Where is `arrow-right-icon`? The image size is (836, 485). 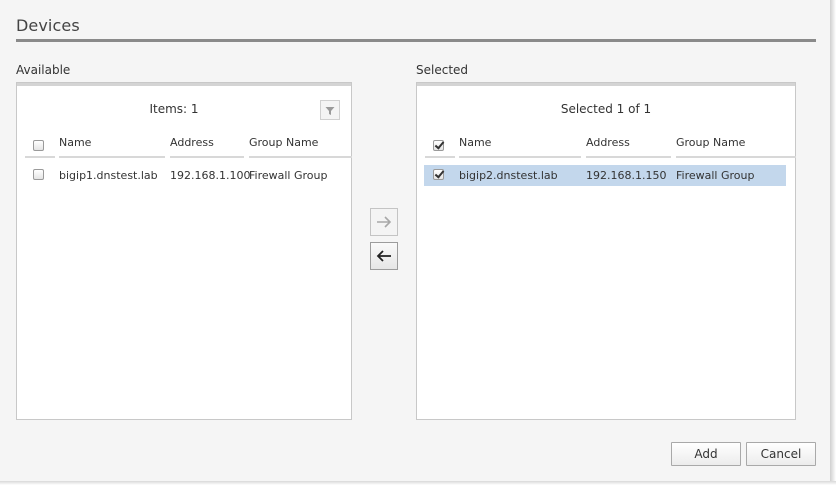 arrow-right-icon is located at coordinates (384, 222).